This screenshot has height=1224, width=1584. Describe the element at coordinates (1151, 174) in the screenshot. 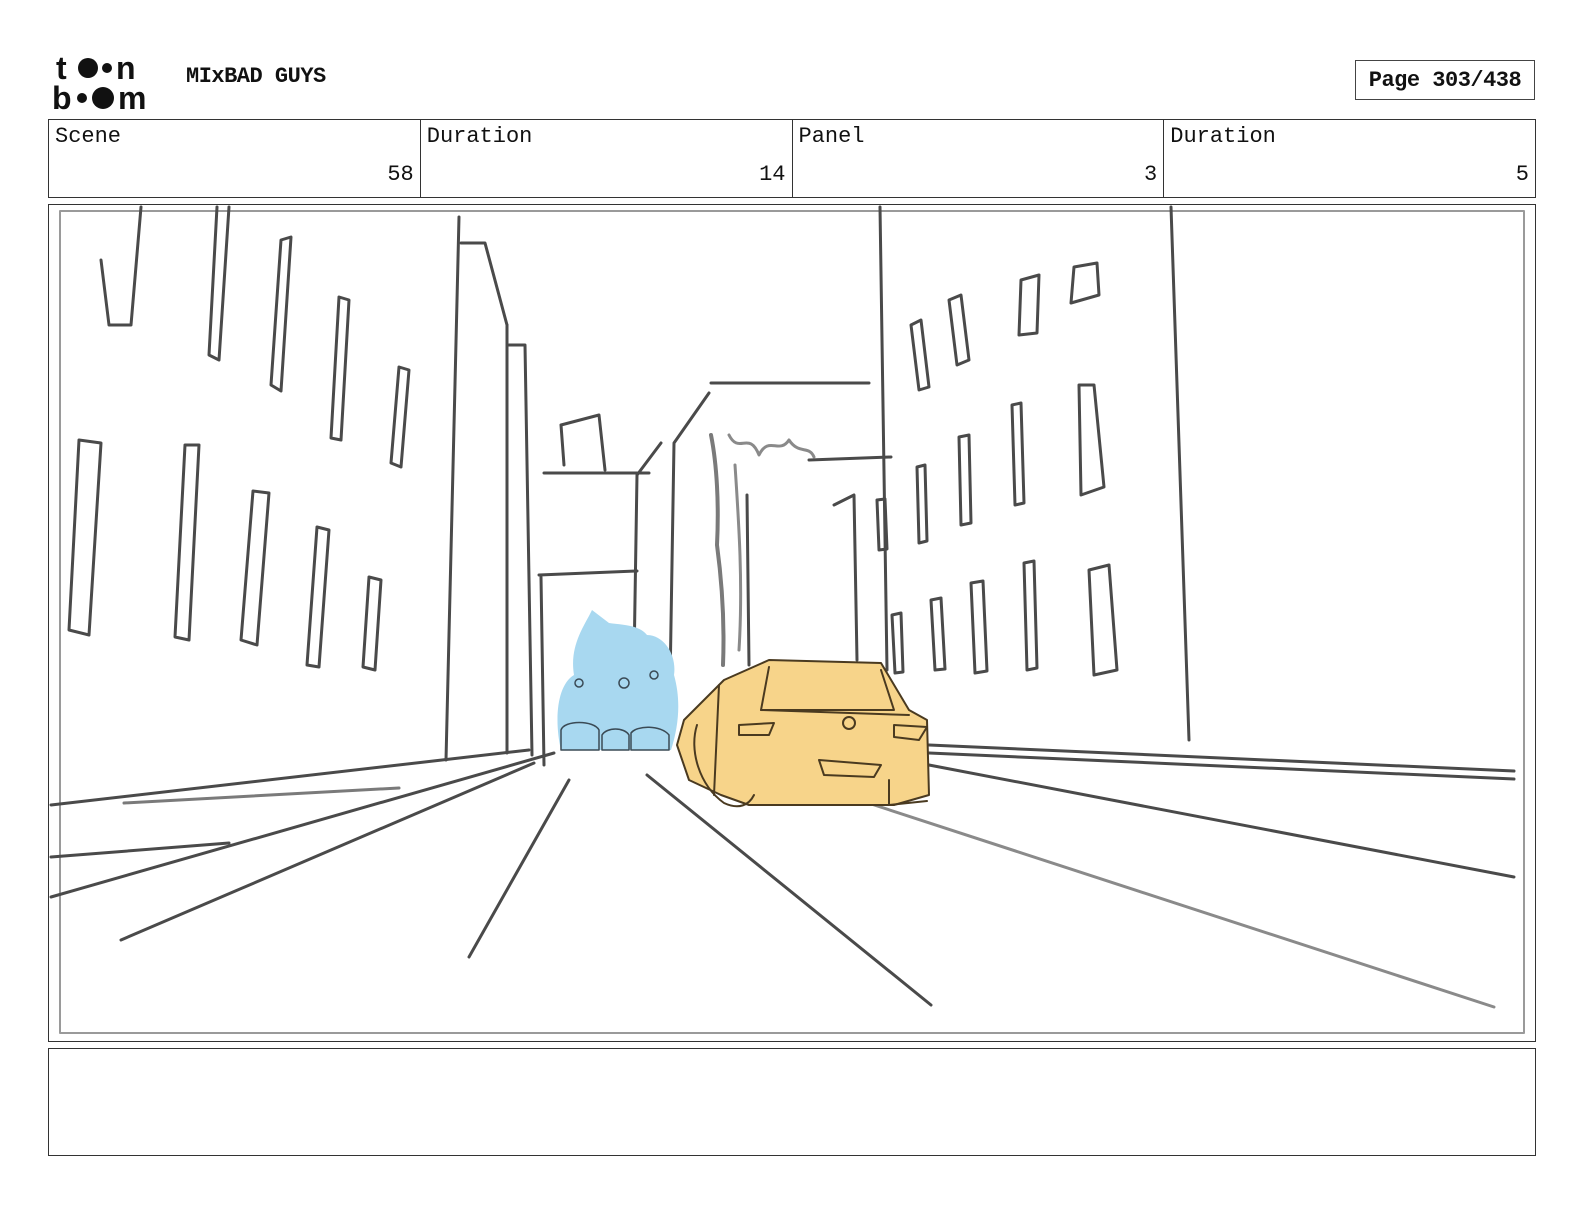

I see `panel-value: 3` at that location.